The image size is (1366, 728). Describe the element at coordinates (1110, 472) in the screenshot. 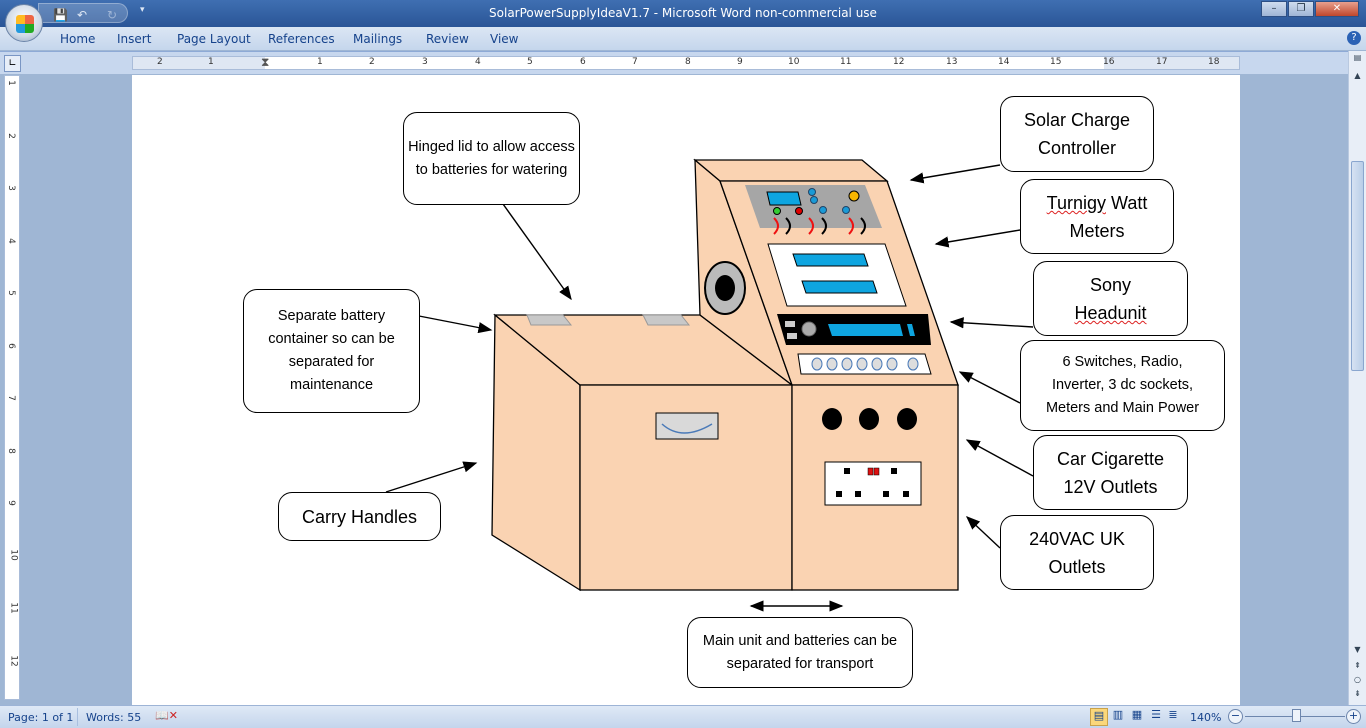

I see `callout-car-cigarette: Car Cigarette 12V Outlets` at that location.